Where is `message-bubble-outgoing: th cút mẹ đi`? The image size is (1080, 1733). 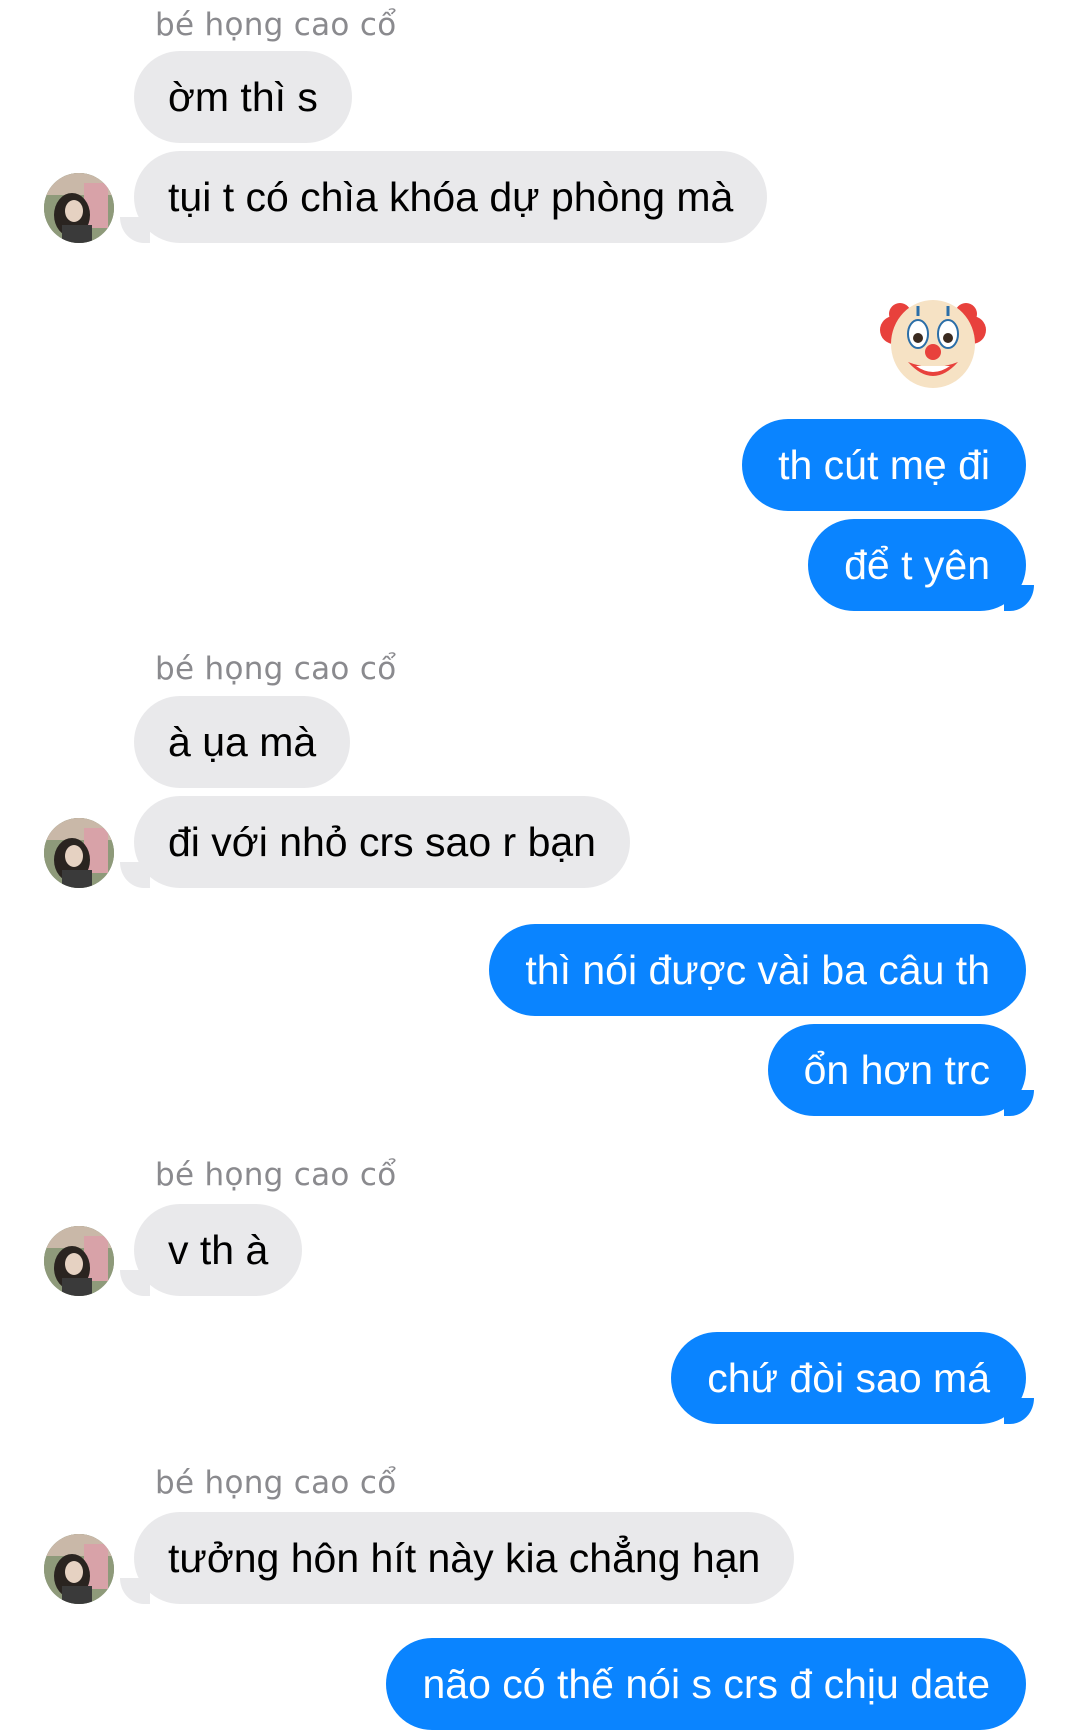 message-bubble-outgoing: th cút mẹ đi is located at coordinates (884, 465).